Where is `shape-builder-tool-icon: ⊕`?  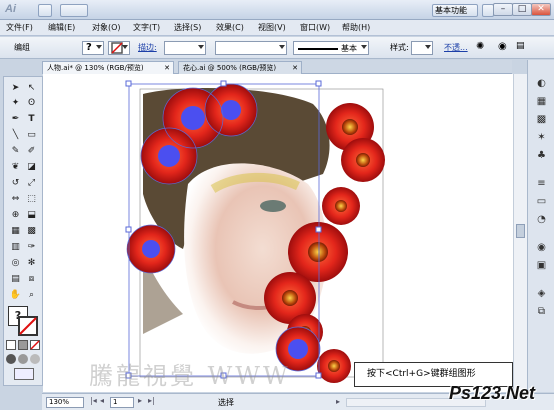 shape-builder-tool-icon: ⊕ is located at coordinates (15, 215).